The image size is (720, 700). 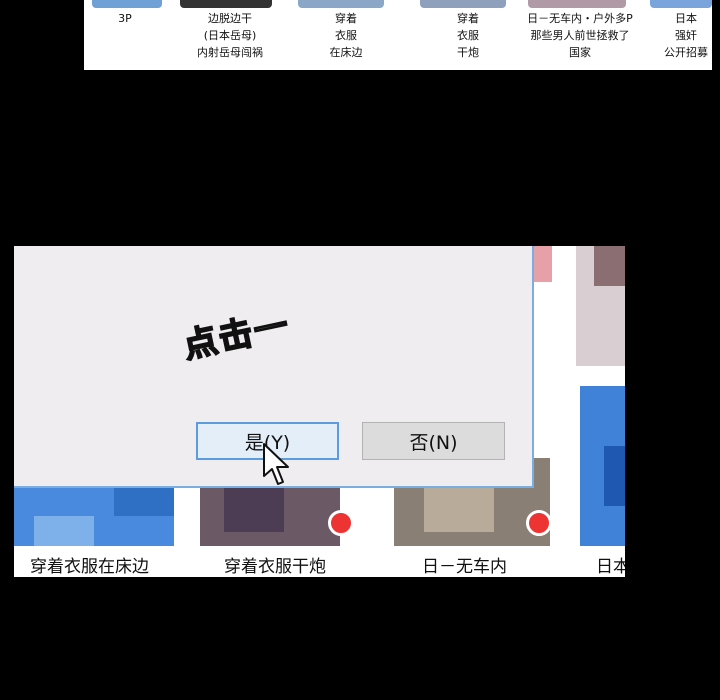 I want to click on video-caption: 3P, so click(x=125, y=18).